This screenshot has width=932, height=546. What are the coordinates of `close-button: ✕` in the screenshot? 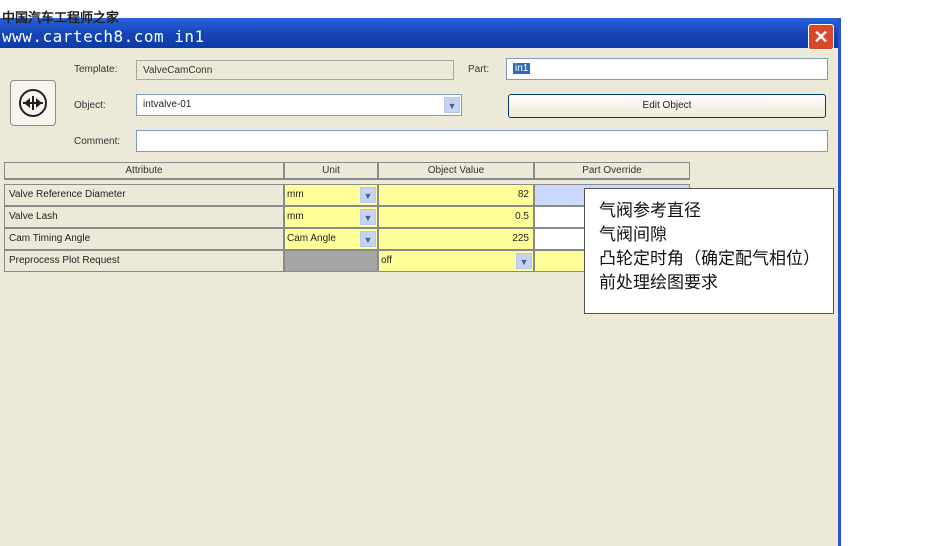 It's located at (821, 37).